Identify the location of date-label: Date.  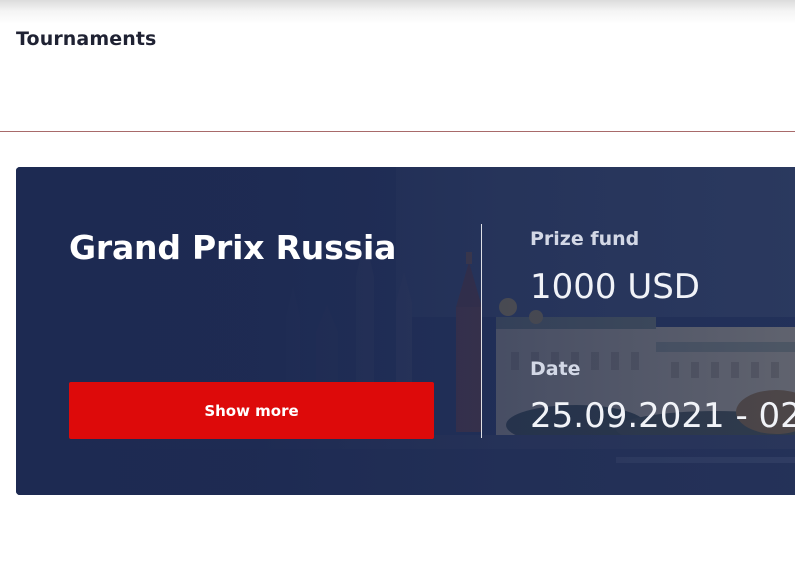
(555, 369).